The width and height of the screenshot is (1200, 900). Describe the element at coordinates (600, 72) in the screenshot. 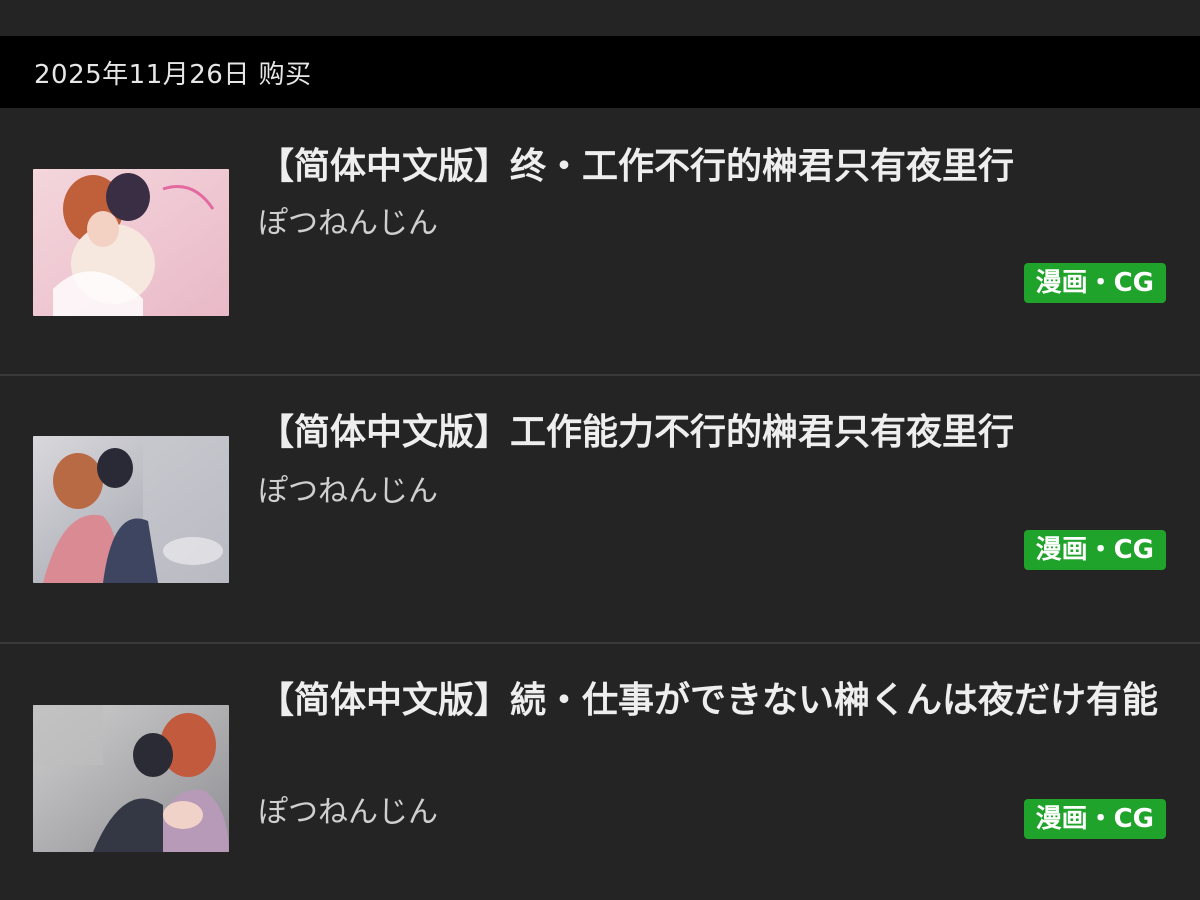

I see `purchase-date-header: 2025年11月26日 购买` at that location.